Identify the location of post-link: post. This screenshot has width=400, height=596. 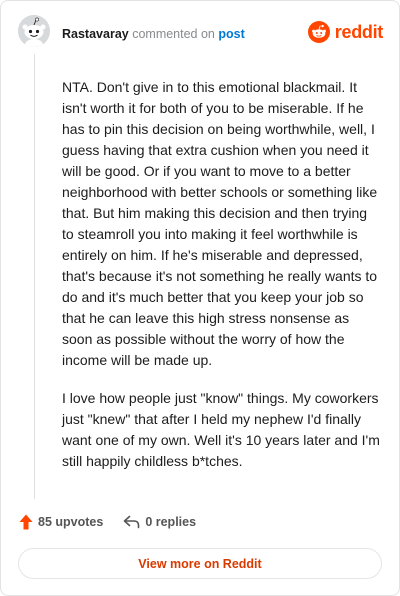
(231, 34).